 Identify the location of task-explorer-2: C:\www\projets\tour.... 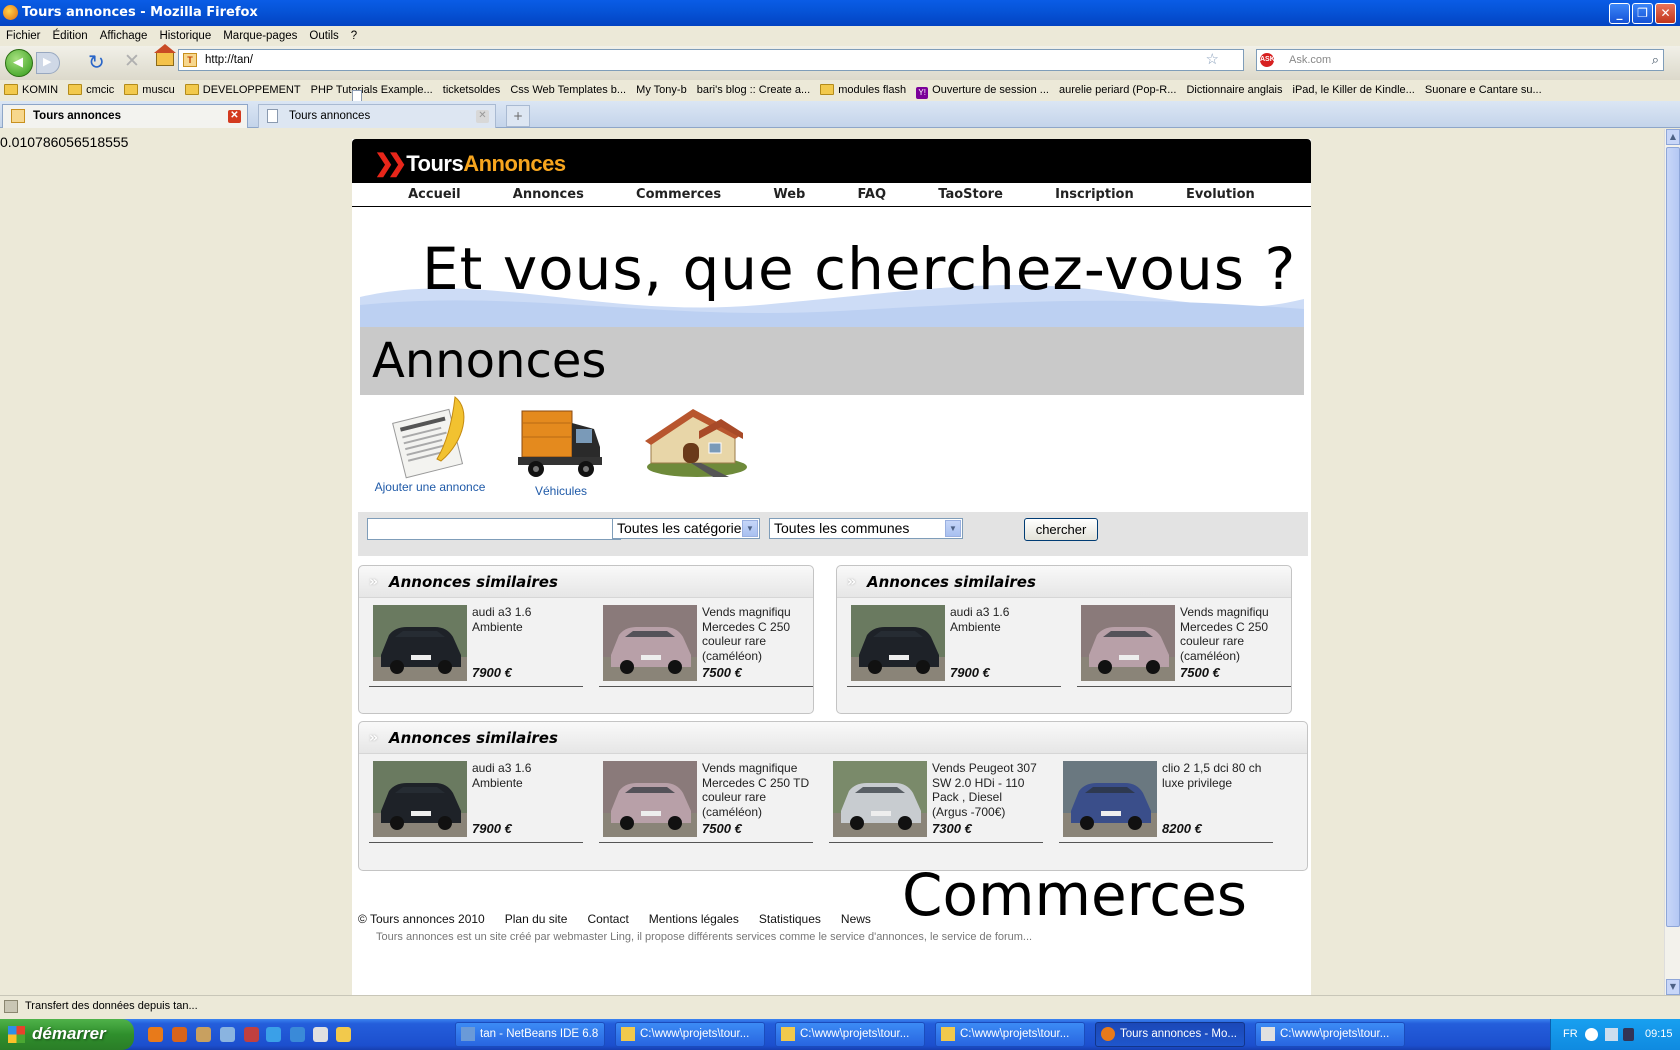
(850, 1034).